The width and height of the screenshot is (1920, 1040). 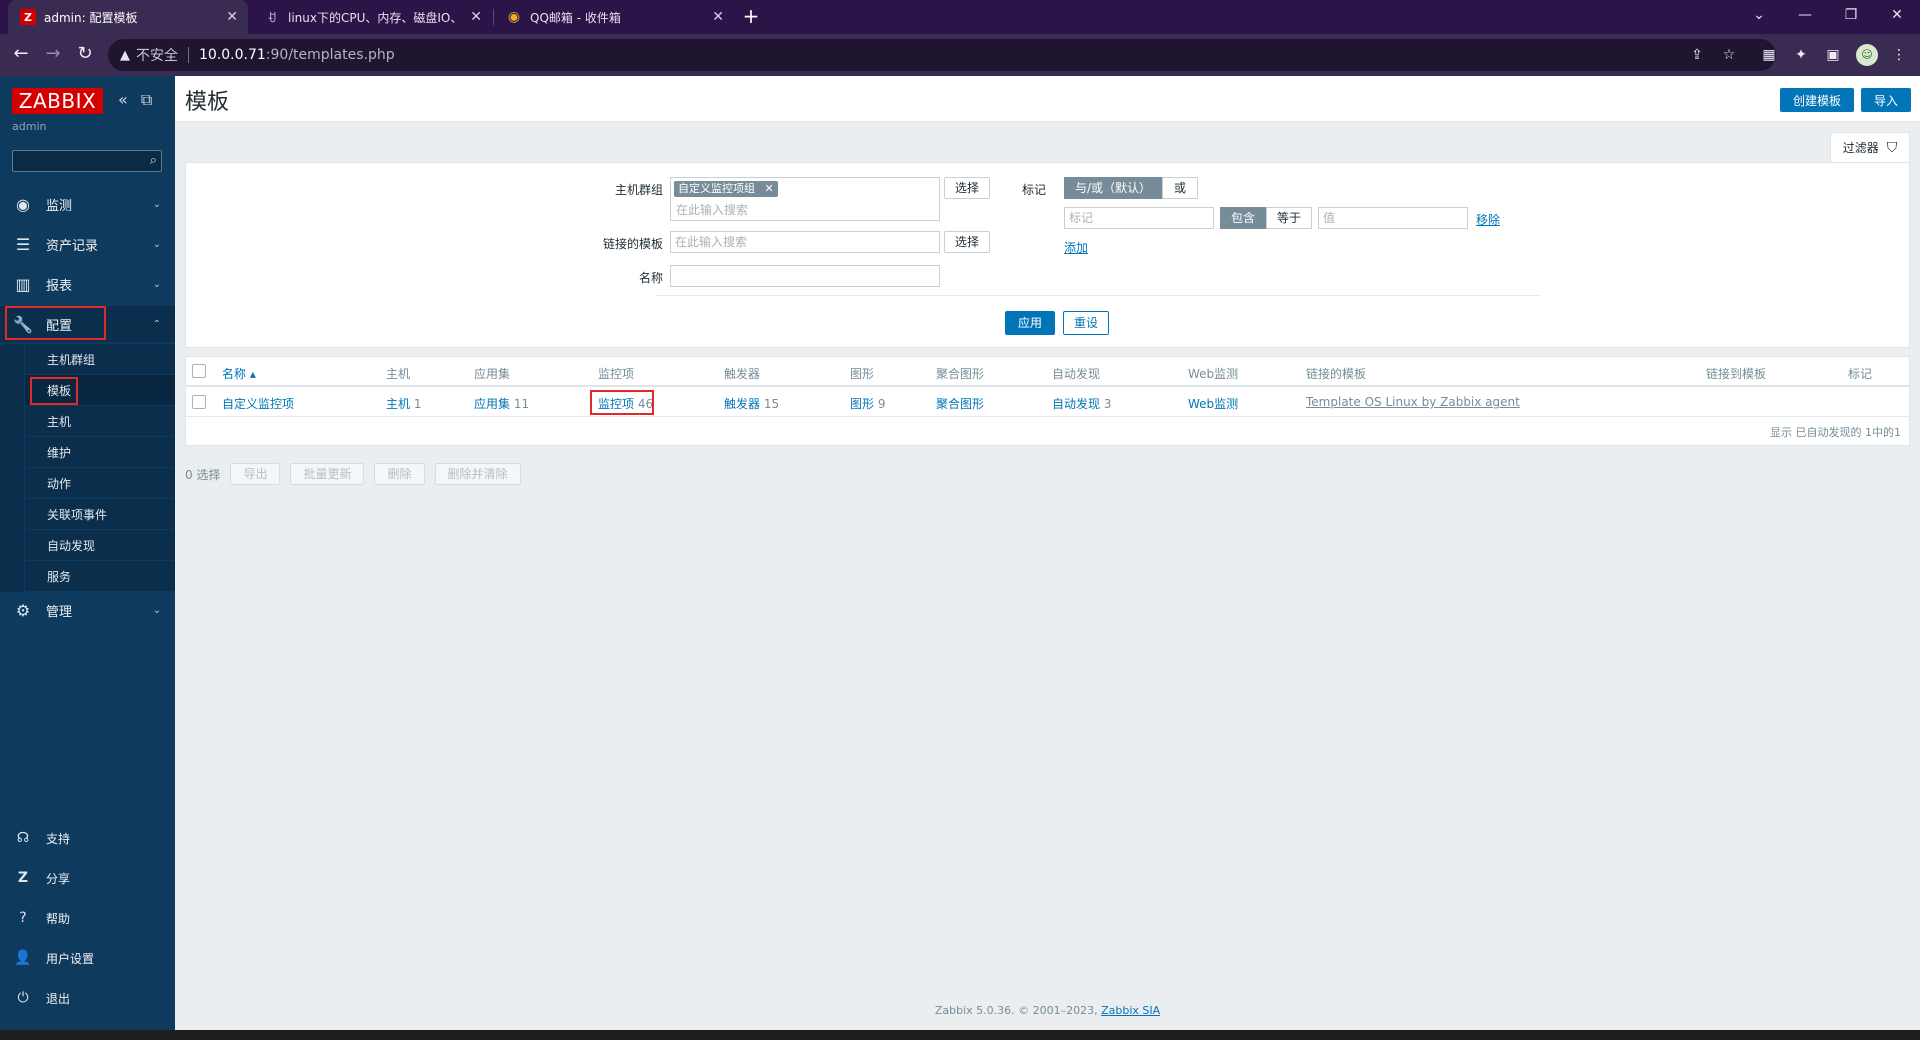 I want to click on footer-link: Zabbix SIA, so click(x=1130, y=1010).